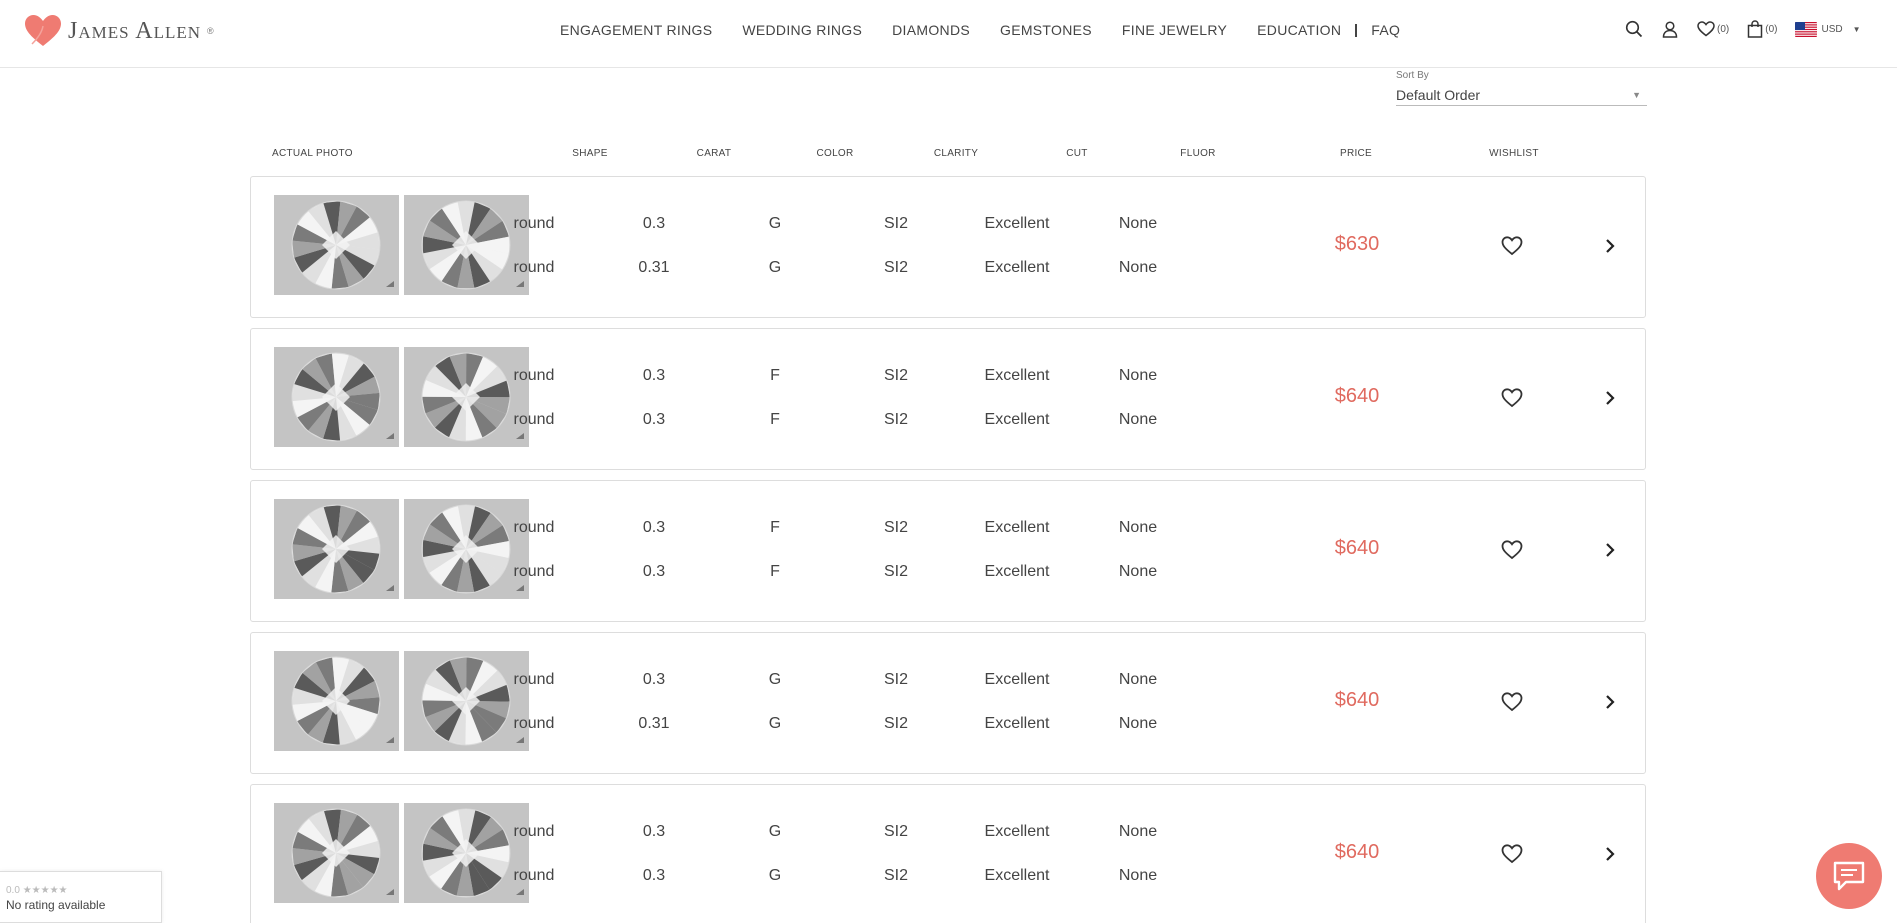 The height and width of the screenshot is (923, 1897). Describe the element at coordinates (636, 30) in the screenshot. I see `nav-engagement-rings: ENGAGEMENT RINGS` at that location.